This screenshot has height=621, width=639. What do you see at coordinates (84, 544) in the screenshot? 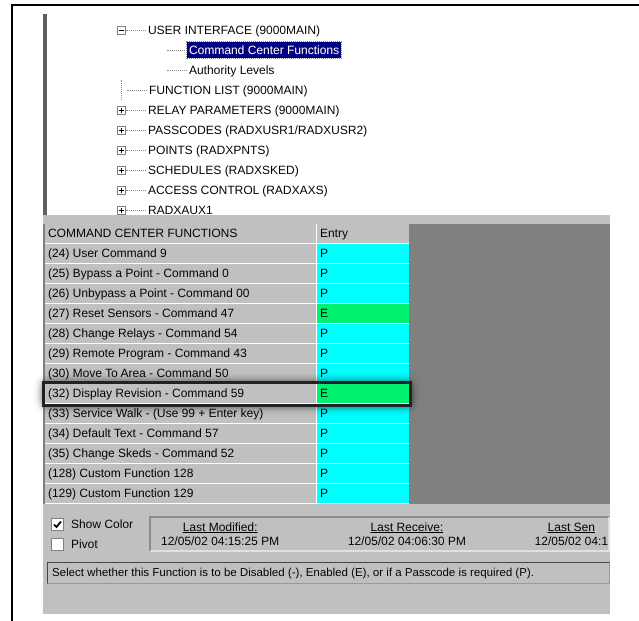
I see `checkbox-label: Pivot` at bounding box center [84, 544].